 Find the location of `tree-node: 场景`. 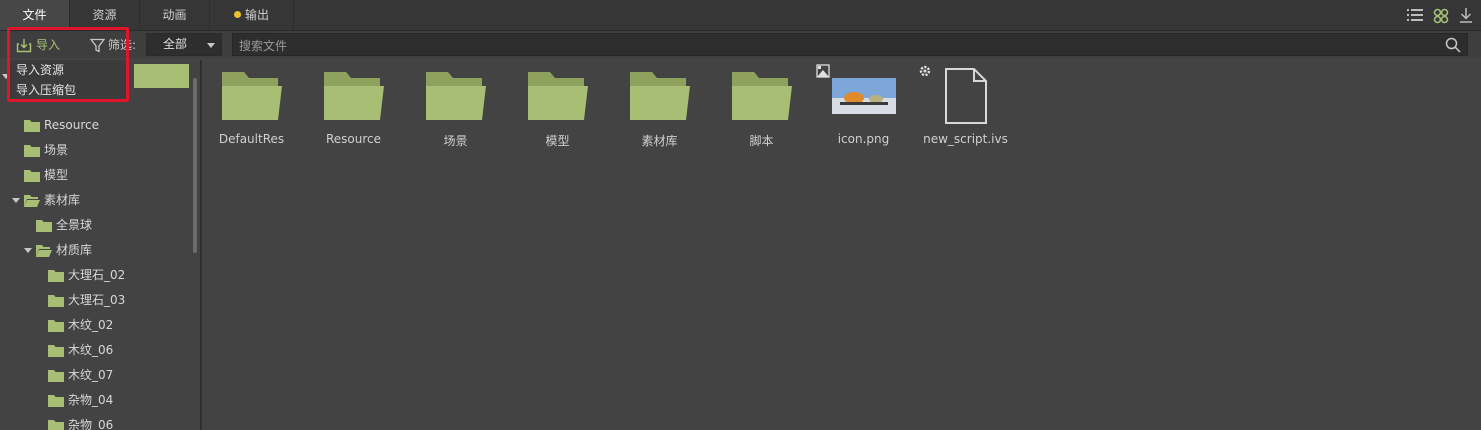

tree-node: 场景 is located at coordinates (46, 150).